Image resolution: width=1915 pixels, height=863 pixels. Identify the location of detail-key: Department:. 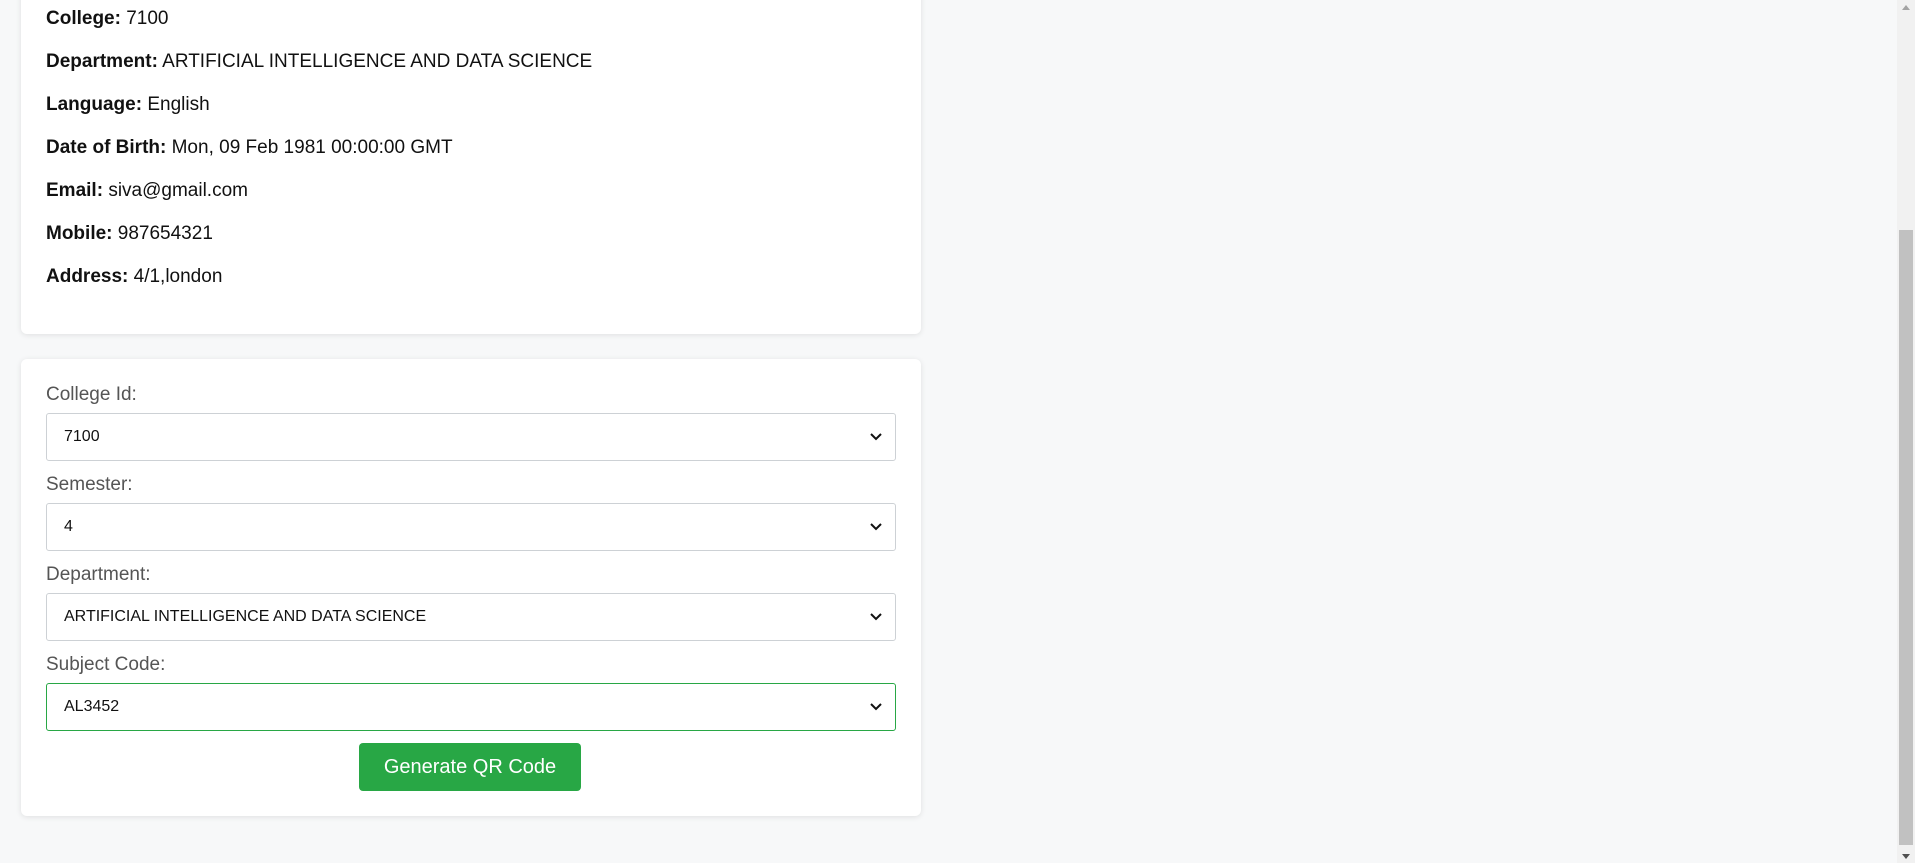
(102, 61).